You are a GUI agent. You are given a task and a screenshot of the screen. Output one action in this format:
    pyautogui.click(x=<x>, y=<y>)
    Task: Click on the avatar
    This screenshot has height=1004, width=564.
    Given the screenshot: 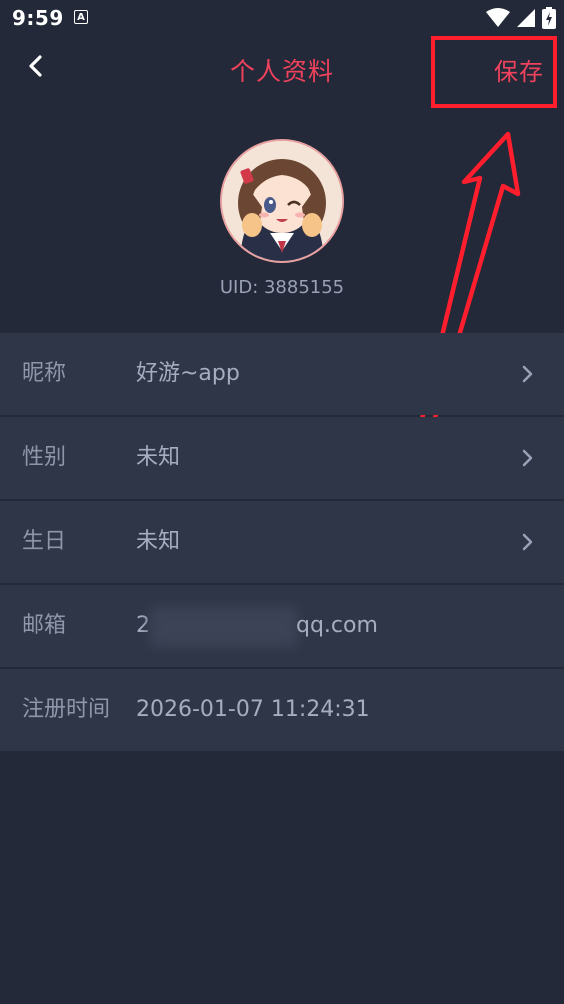 What is the action you would take?
    pyautogui.click(x=282, y=201)
    